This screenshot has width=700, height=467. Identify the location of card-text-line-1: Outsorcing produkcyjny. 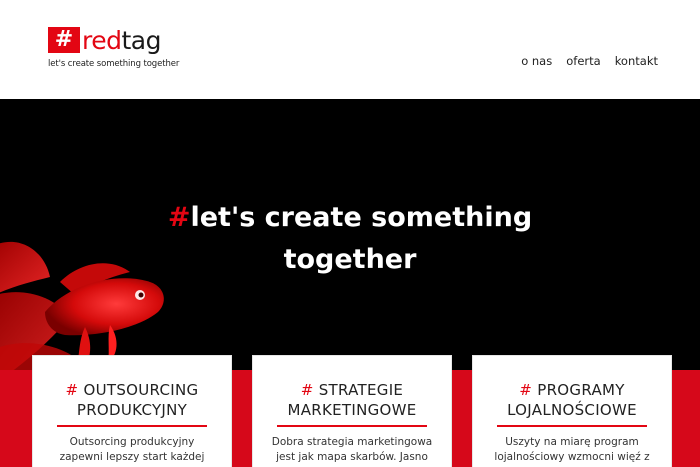
(132, 442).